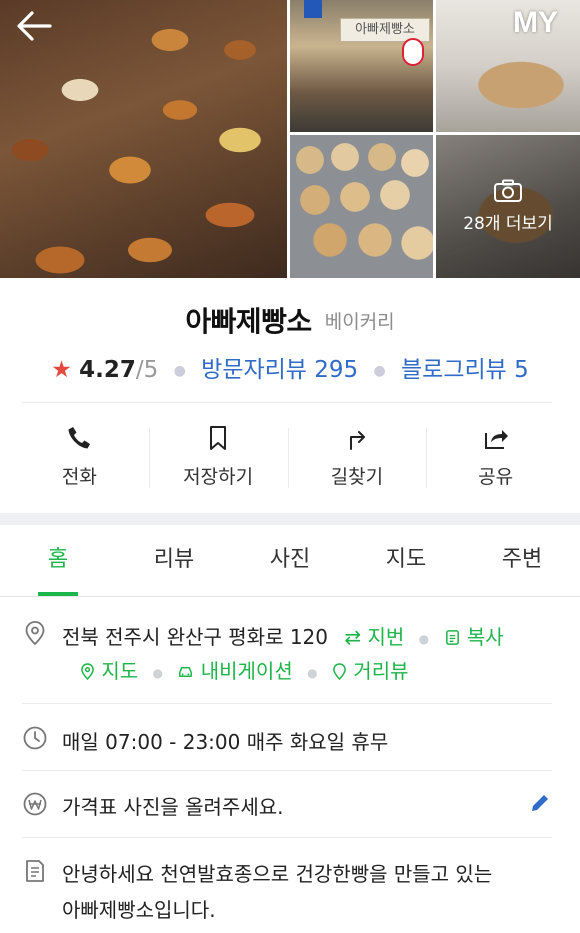 The width and height of the screenshot is (580, 933). Describe the element at coordinates (225, 742) in the screenshot. I see `hours-text: 매일 07:00 - 23:00 매주 화요일 휴무` at that location.